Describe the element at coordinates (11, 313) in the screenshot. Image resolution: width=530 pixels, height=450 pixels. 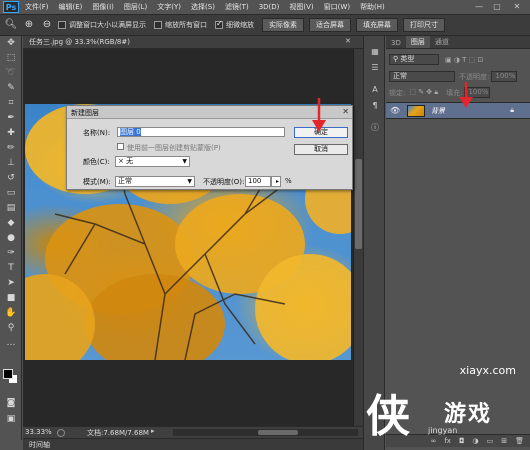
I see `hand-tool-icon: ✋` at that location.